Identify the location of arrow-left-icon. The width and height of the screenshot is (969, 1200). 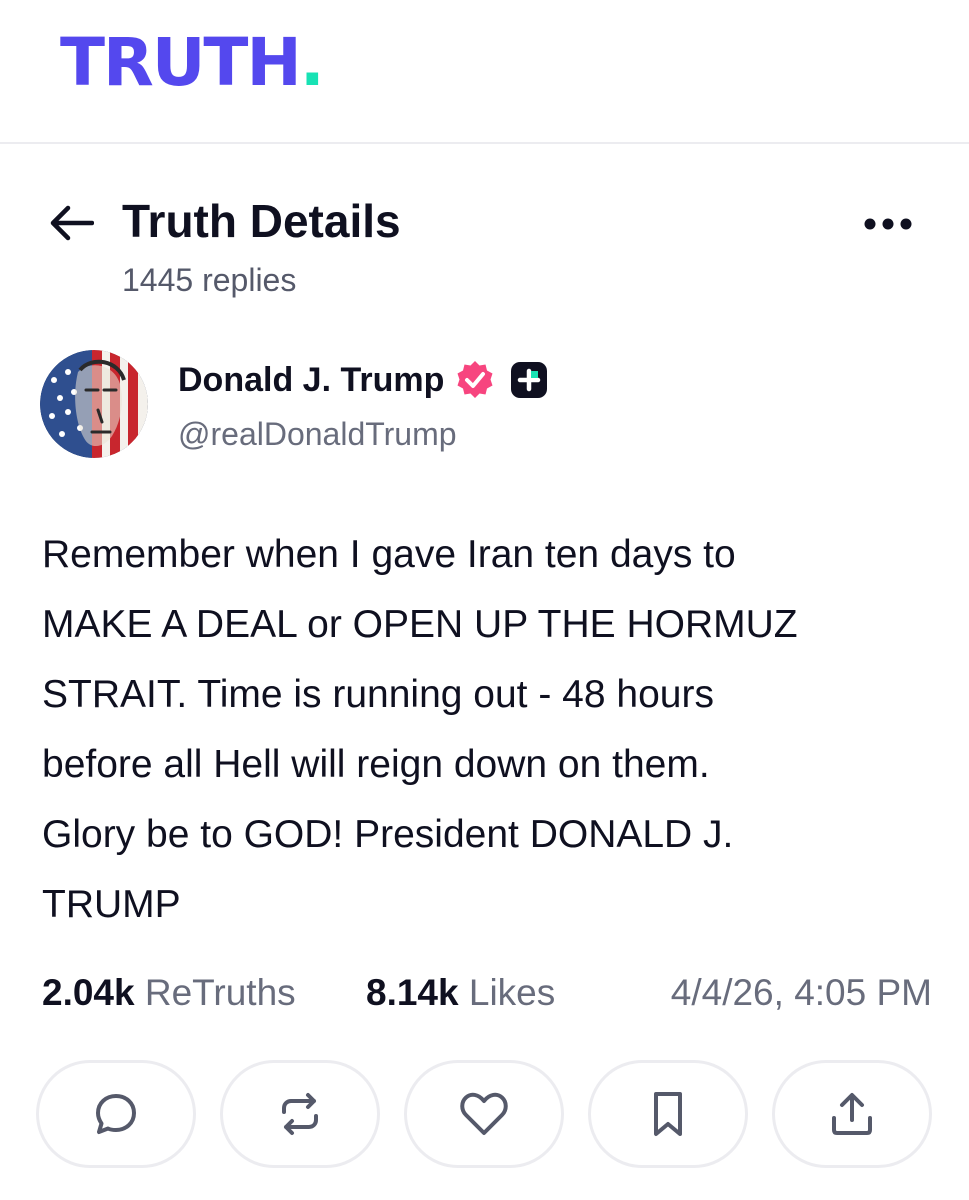
(72, 223).